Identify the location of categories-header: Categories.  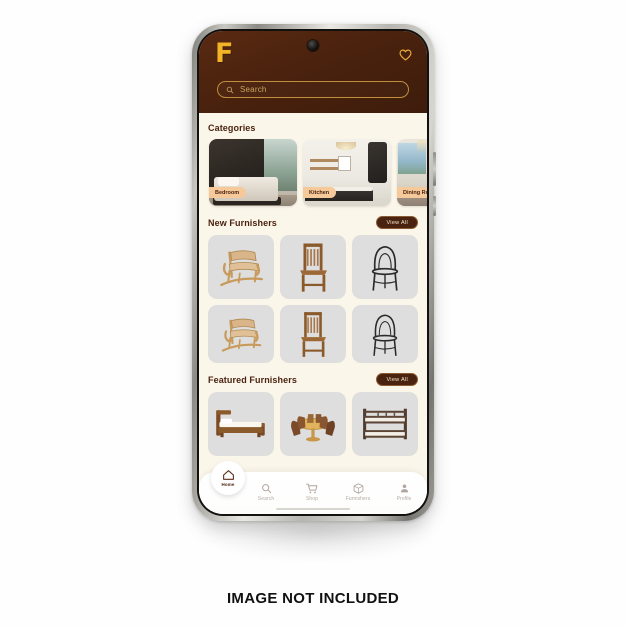
(313, 126).